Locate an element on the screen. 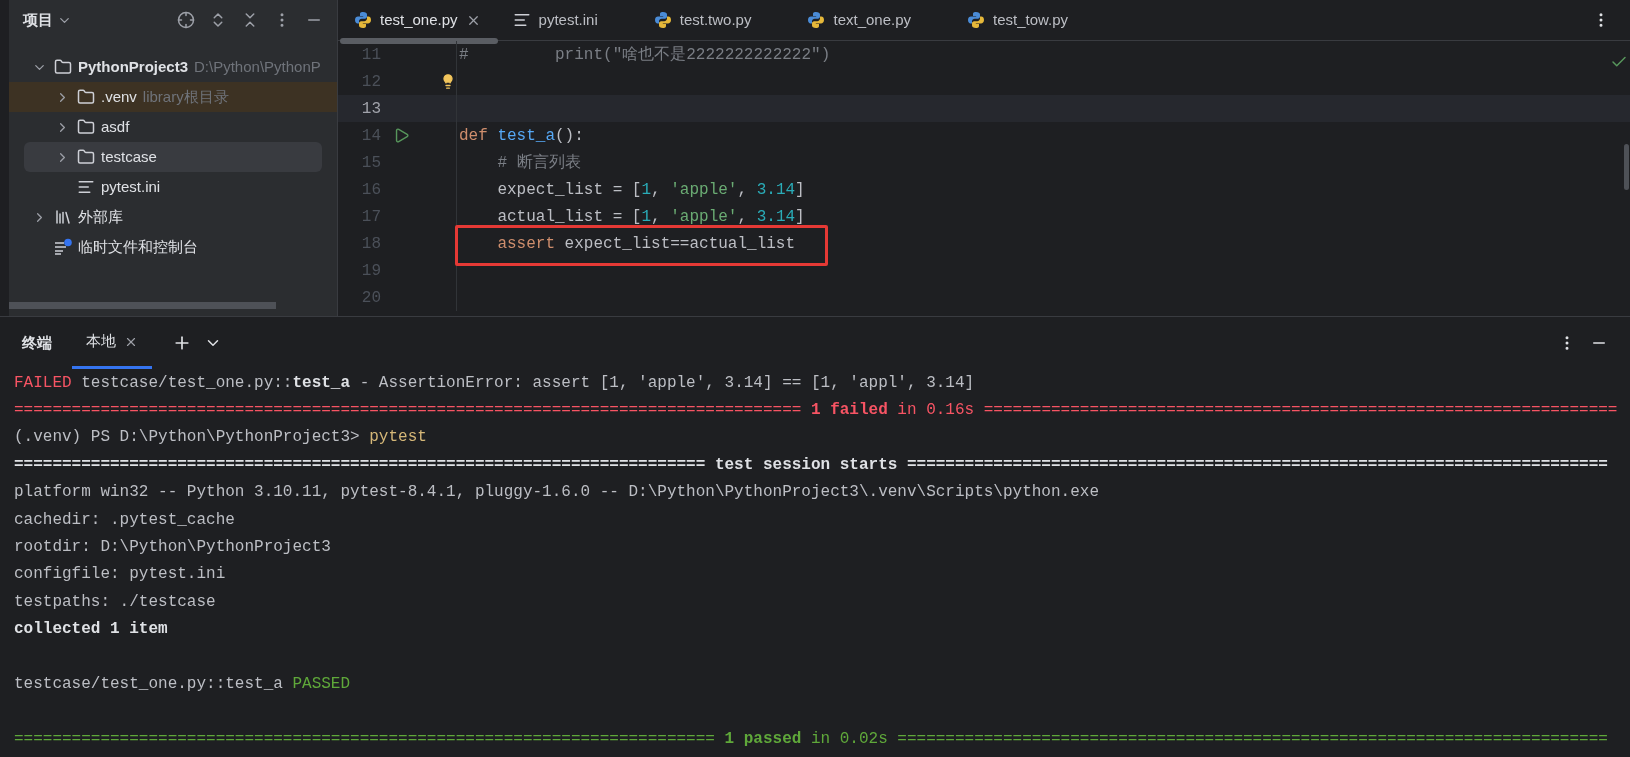 The height and width of the screenshot is (757, 1630). terminal-line: FAILED testcase/test_one.py::test_a - AssertionError: assert [1, 'apple', 3.14] == [1, 'appl', 3.14] is located at coordinates (494, 383).